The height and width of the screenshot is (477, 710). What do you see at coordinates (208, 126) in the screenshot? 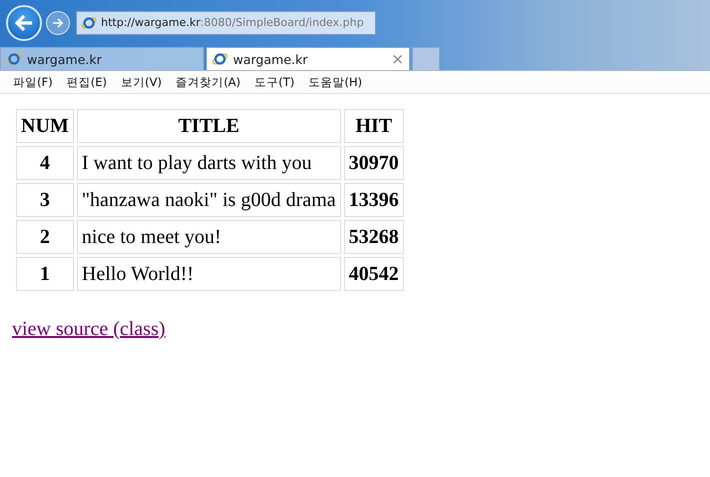
I see `column-header: TITLE` at bounding box center [208, 126].